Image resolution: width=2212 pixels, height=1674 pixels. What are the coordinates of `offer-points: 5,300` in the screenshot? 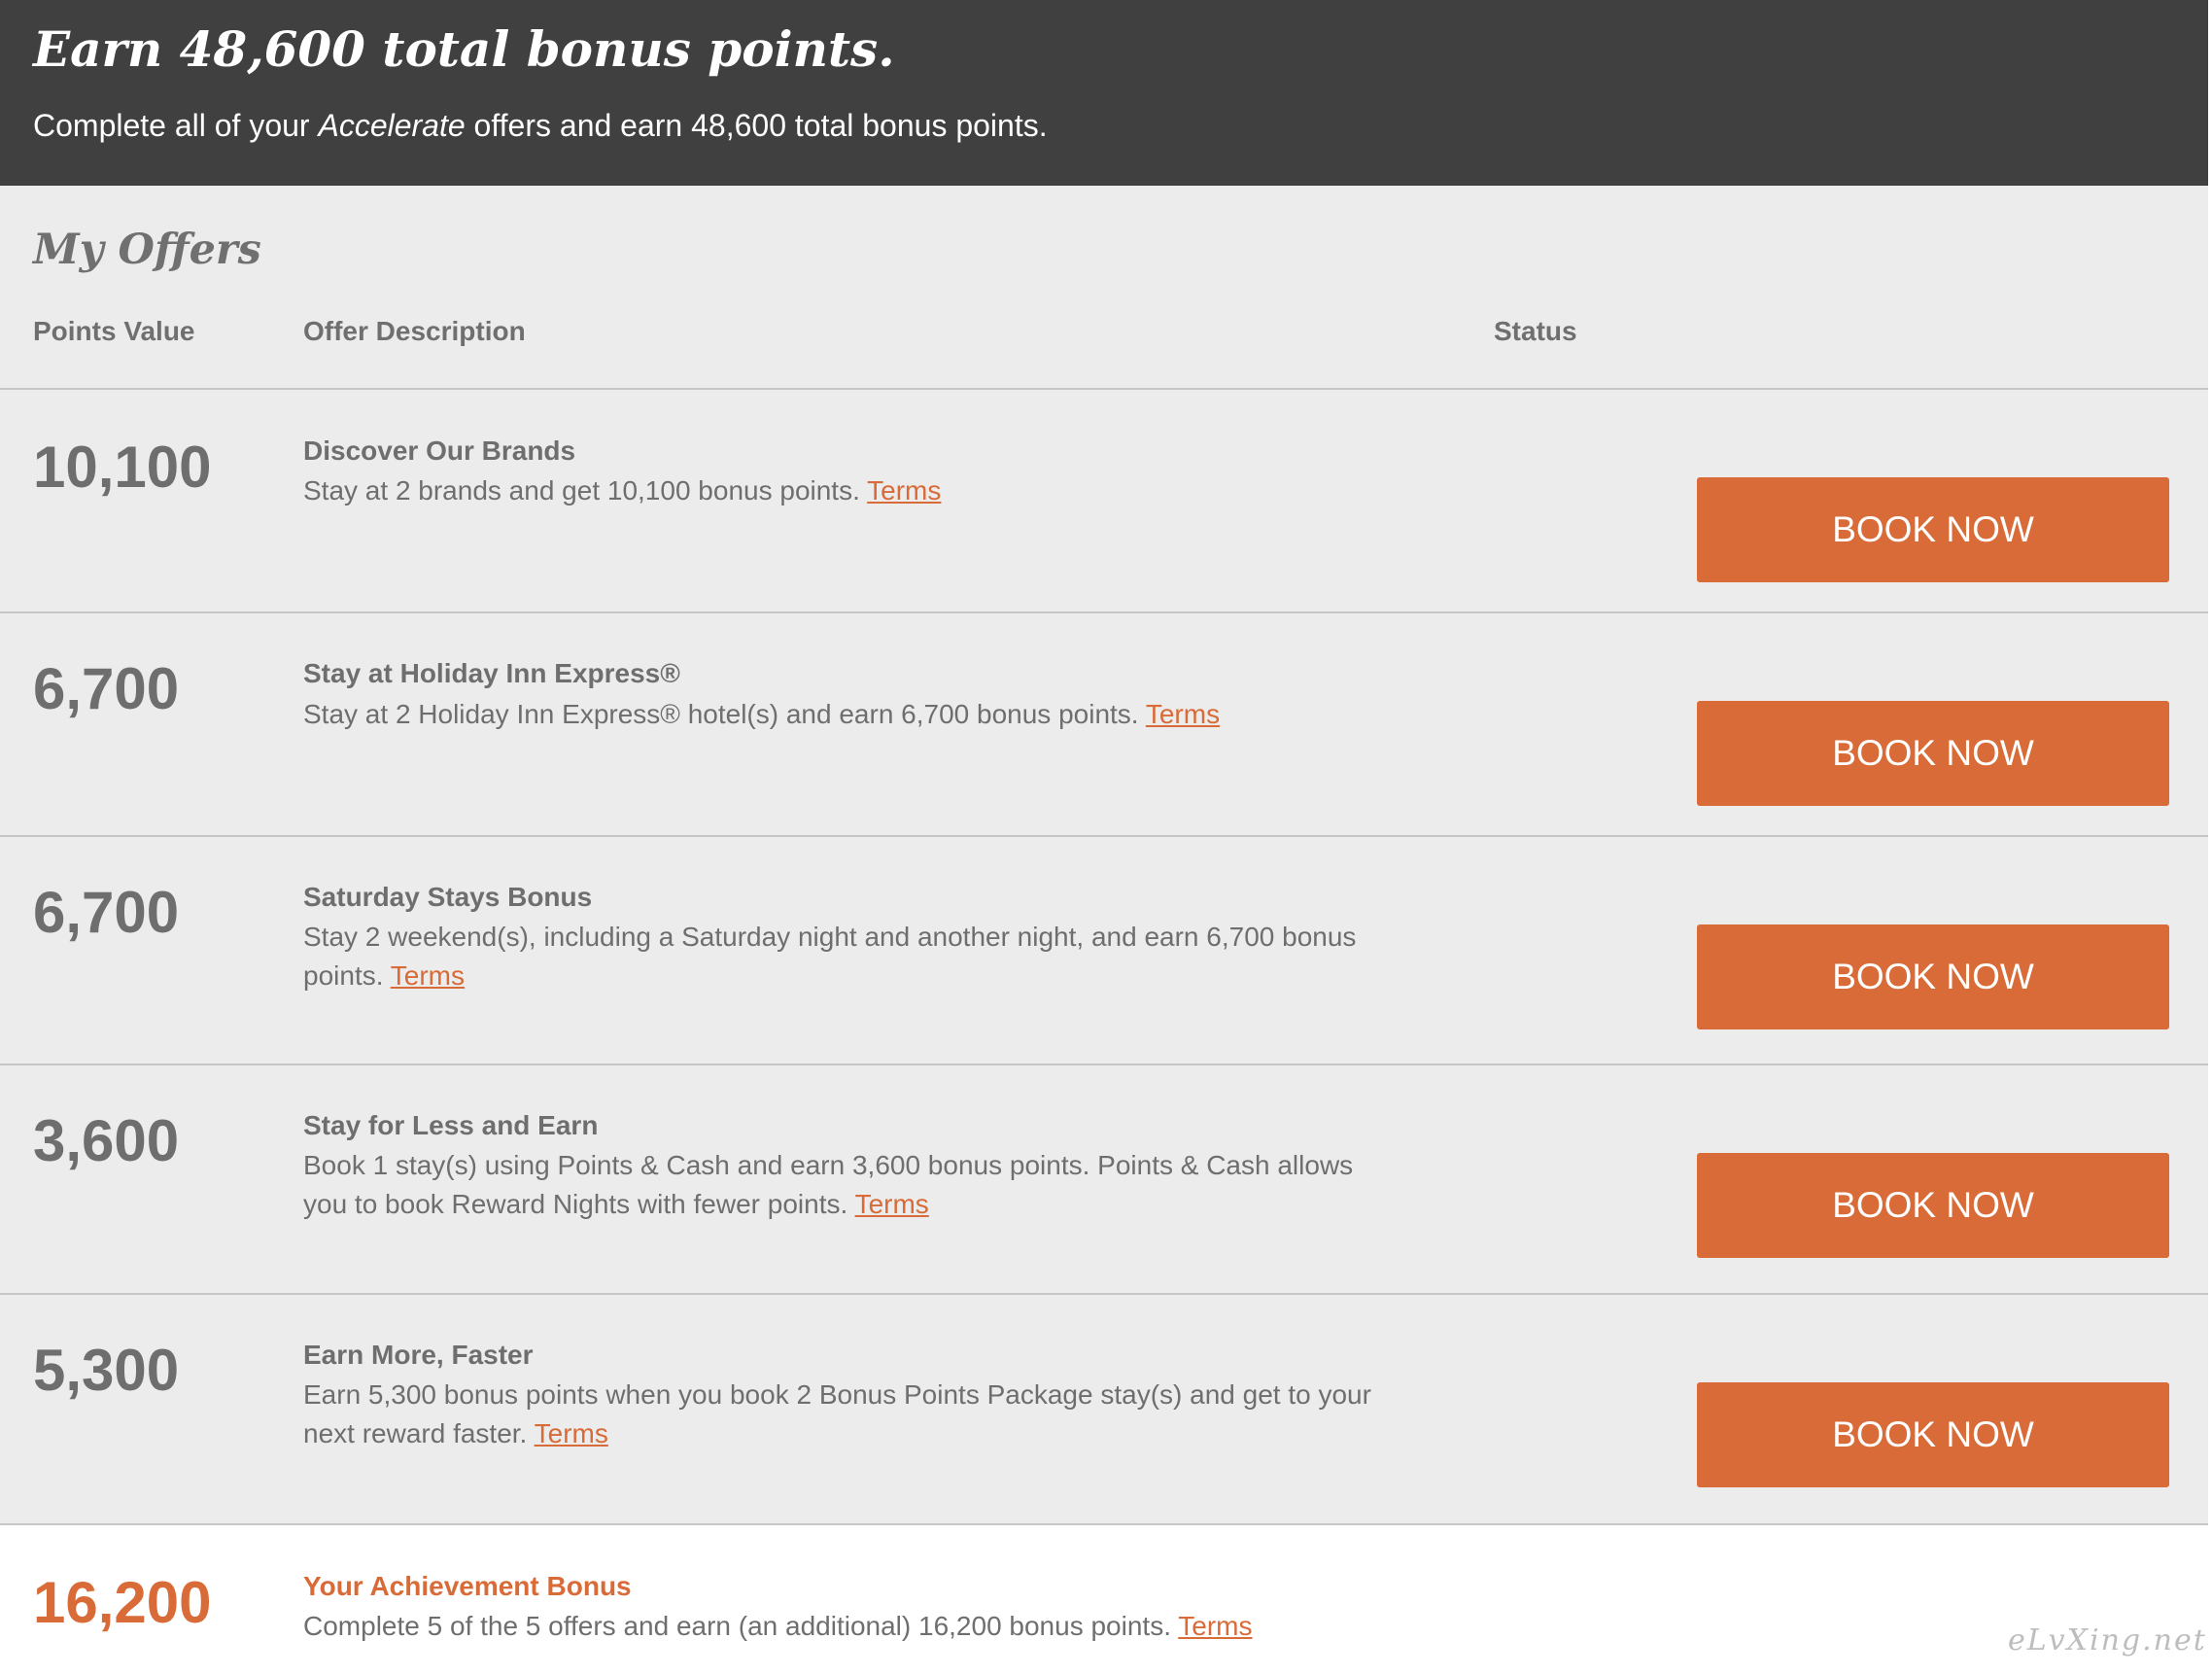 It's located at (106, 1371).